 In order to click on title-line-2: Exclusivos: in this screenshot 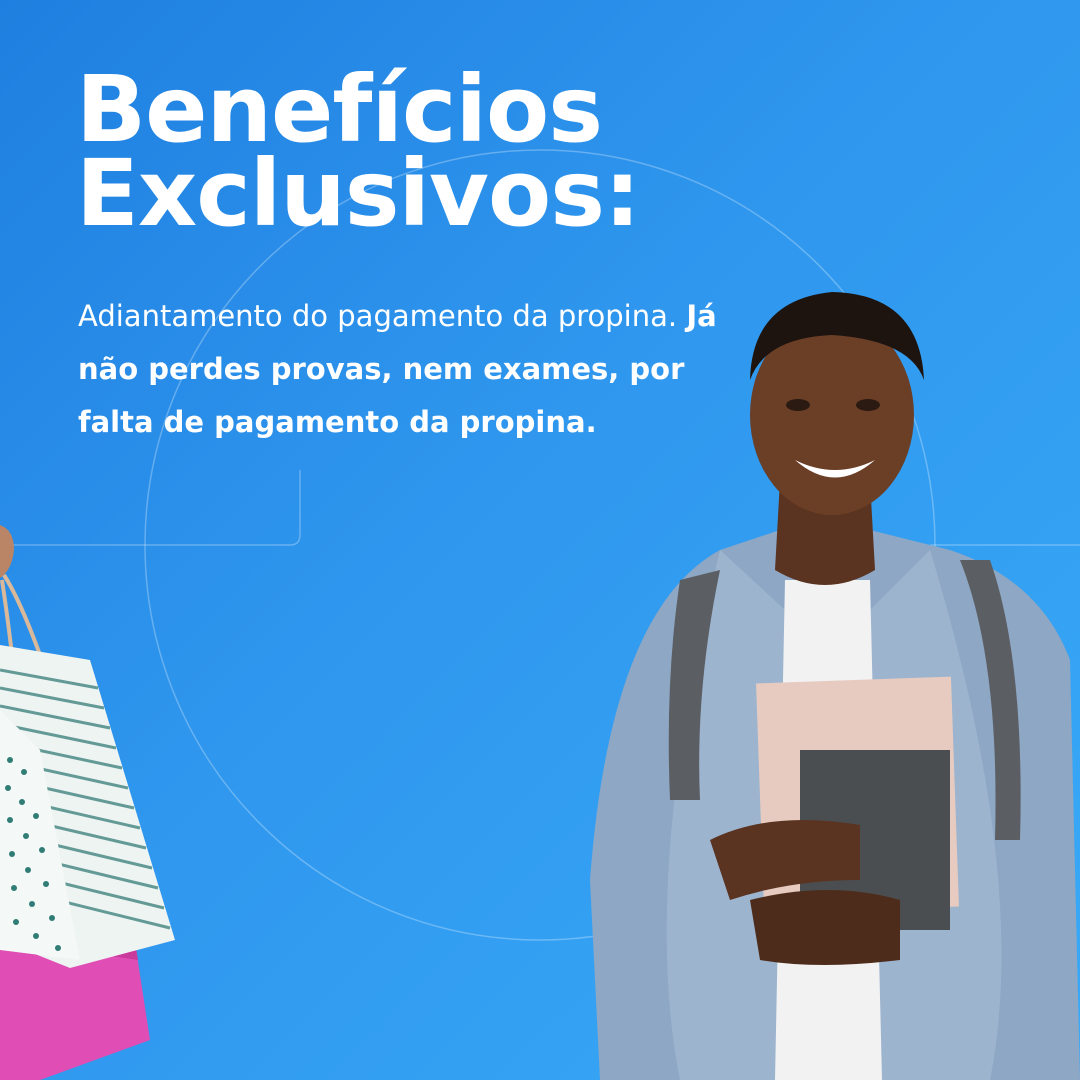, I will do `click(358, 193)`.